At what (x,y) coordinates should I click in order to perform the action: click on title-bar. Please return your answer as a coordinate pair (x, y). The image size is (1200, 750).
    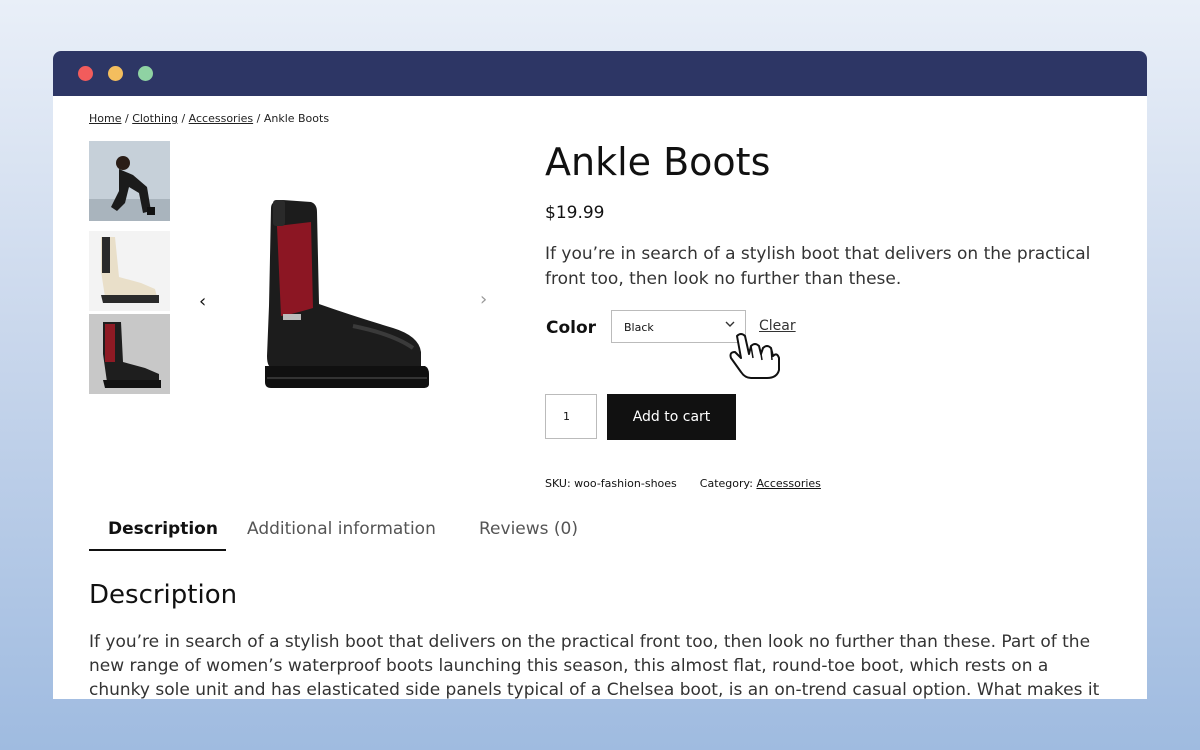
    Looking at the image, I should click on (600, 73).